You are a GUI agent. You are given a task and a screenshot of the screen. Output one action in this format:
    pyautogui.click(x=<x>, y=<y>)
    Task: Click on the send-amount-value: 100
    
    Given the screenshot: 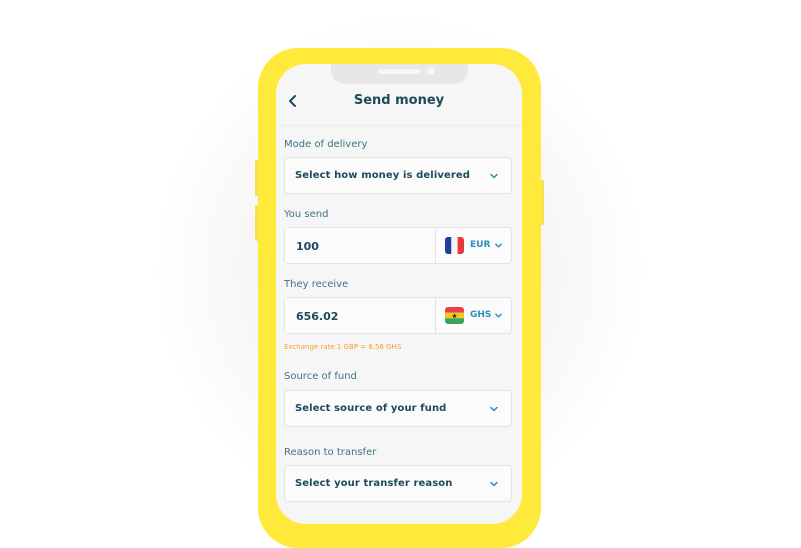 What is the action you would take?
    pyautogui.click(x=307, y=246)
    